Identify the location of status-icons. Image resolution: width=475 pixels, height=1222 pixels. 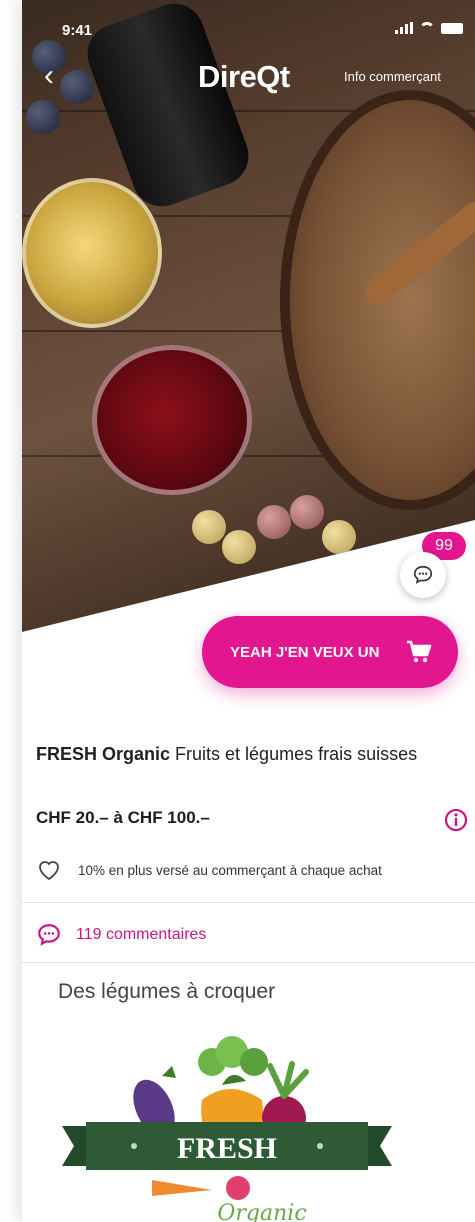
(429, 28).